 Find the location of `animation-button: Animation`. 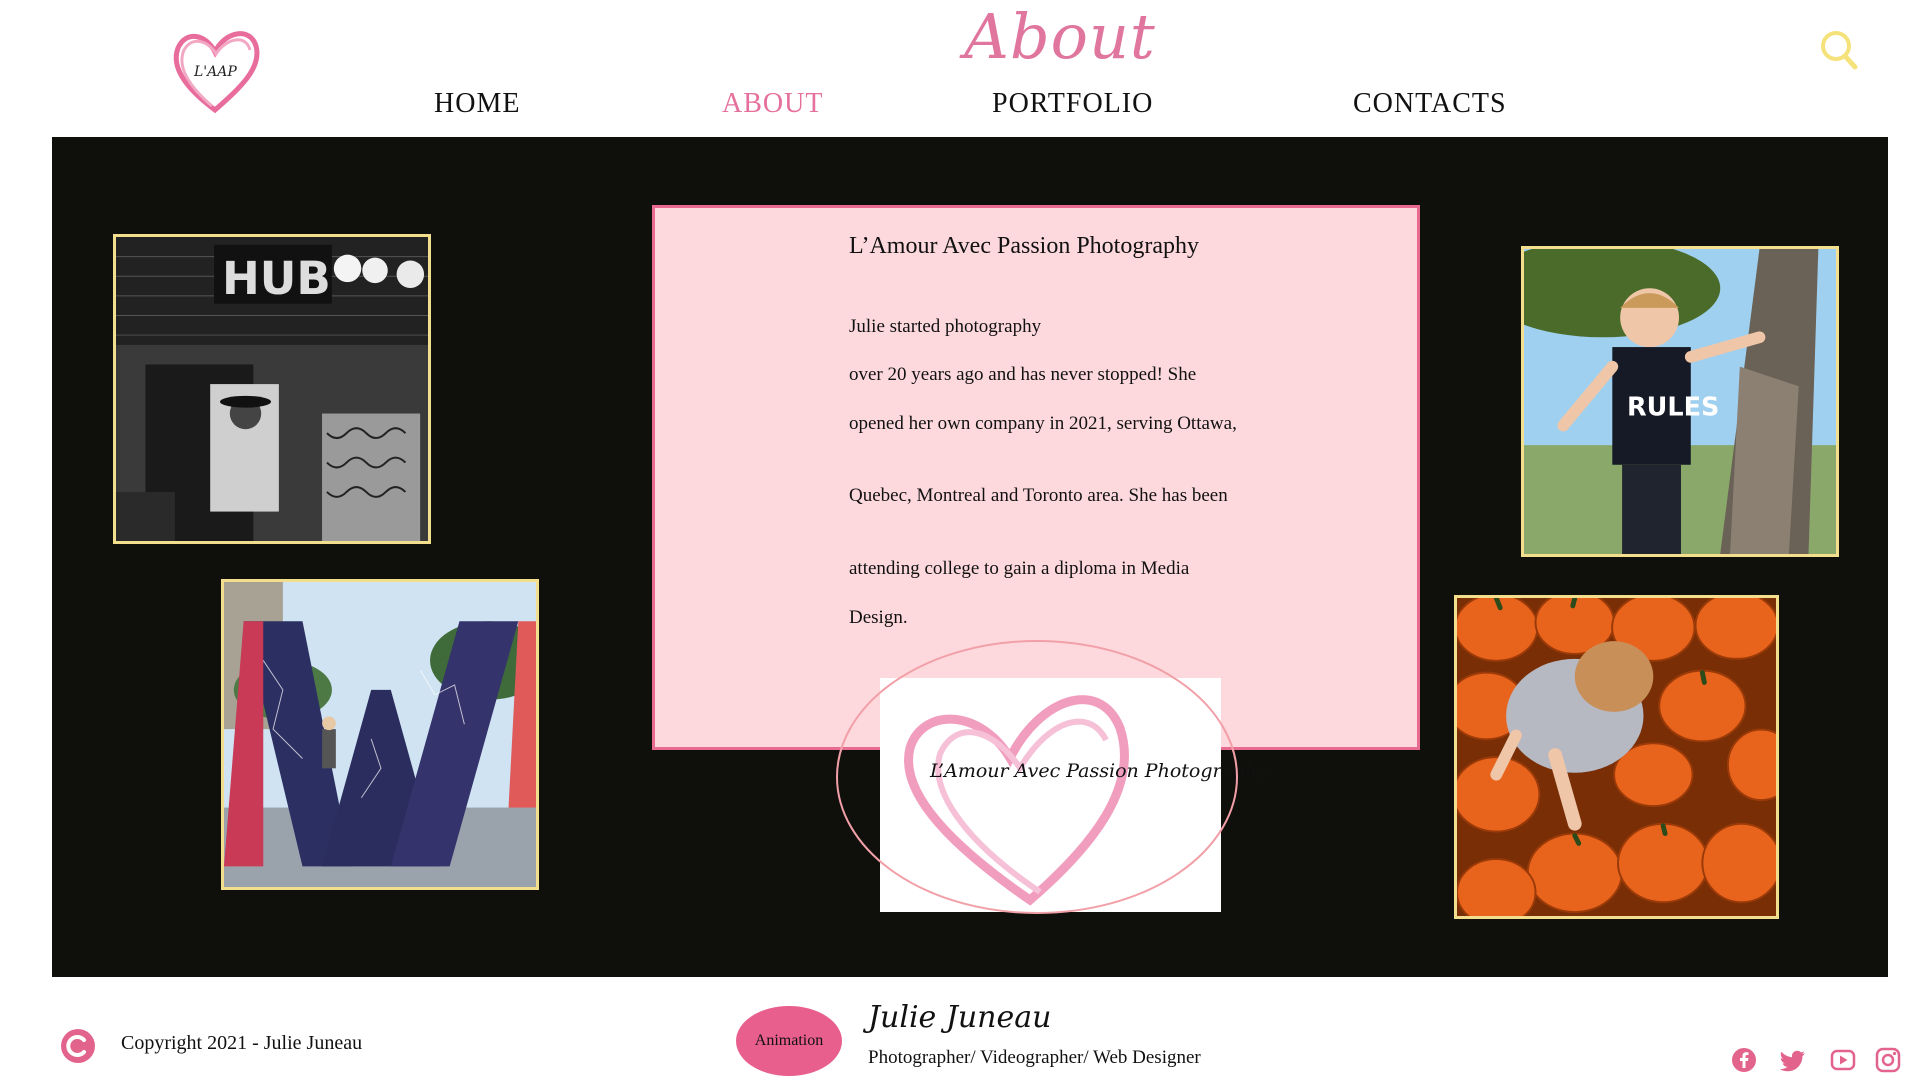

animation-button: Animation is located at coordinates (789, 1041).